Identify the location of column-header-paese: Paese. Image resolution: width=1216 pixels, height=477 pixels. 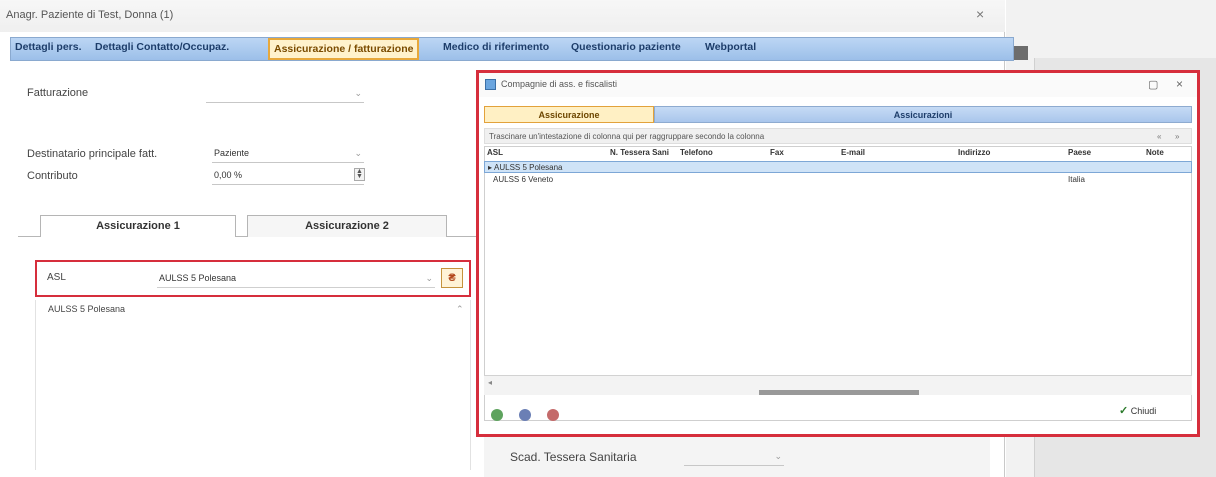
(1079, 152).